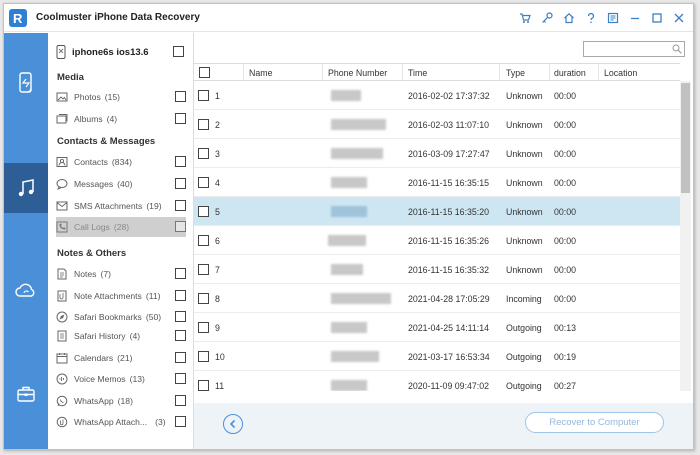 The image size is (700, 455). What do you see at coordinates (437, 211) in the screenshot?
I see `table-row-selected: 5 2016-11-15 16:35:20 Unknown 00:00` at bounding box center [437, 211].